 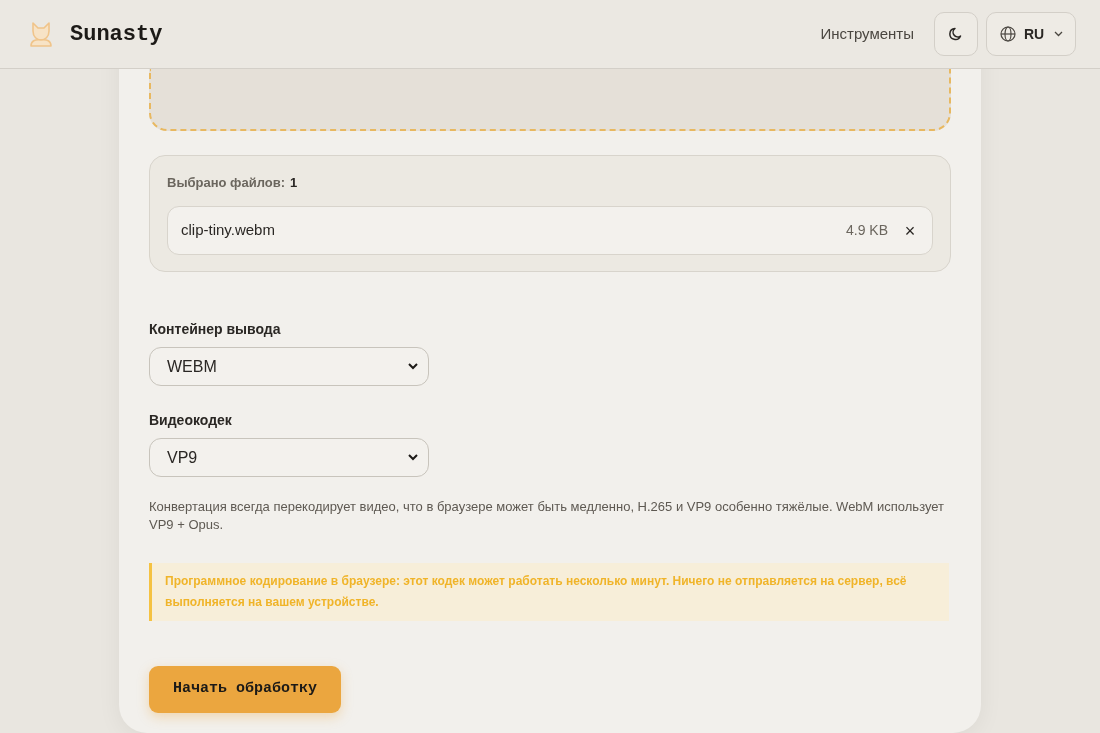 I want to click on selected-files-count: 1, so click(x=294, y=182).